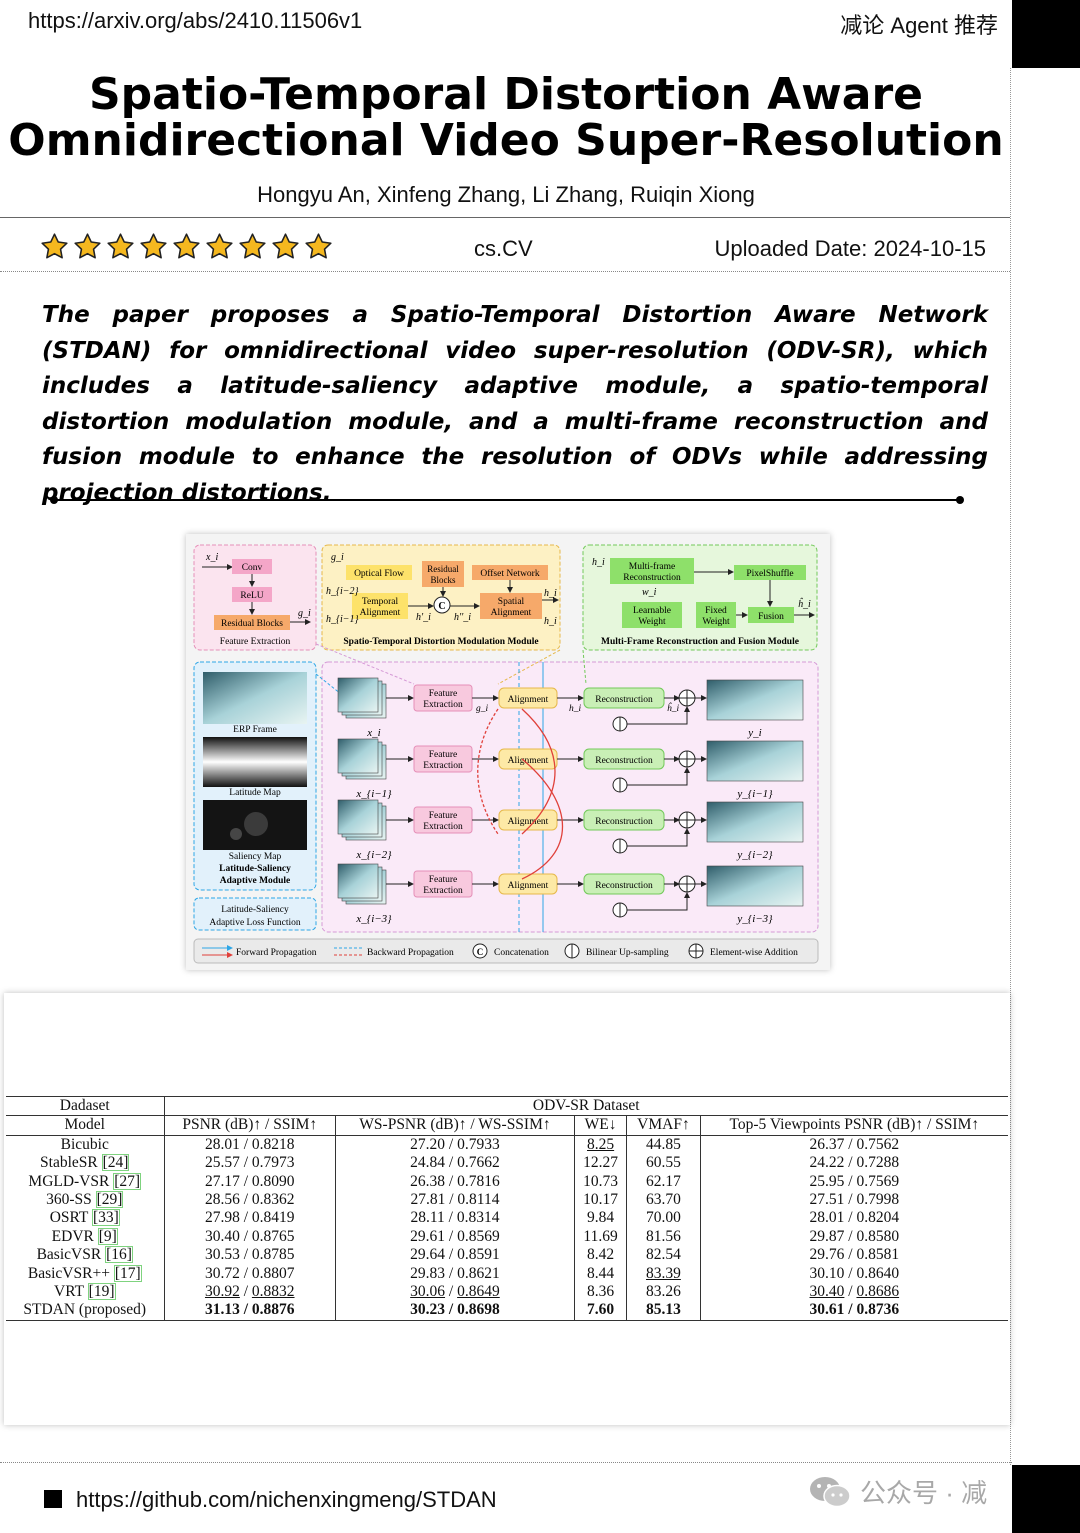 Image resolution: width=1080 pixels, height=1533 pixels. Describe the element at coordinates (850, 248) in the screenshot. I see `upload-date: Uploaded Date: 2024-10-15` at that location.